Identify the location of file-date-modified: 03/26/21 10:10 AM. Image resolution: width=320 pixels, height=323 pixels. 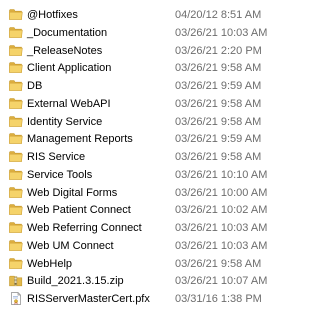
(221, 174).